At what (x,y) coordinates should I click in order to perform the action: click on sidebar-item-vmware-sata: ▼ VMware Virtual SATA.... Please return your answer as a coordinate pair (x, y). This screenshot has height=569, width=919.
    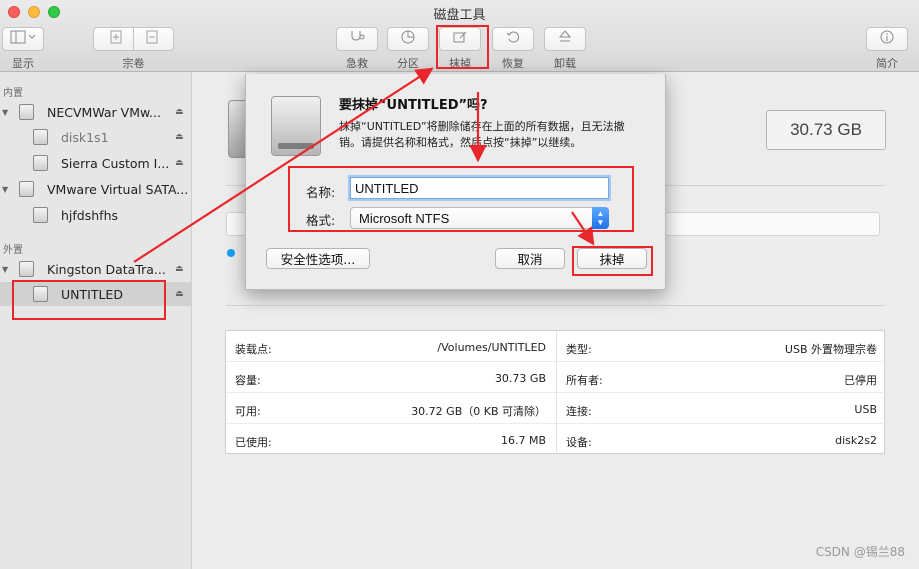
    Looking at the image, I should click on (96, 189).